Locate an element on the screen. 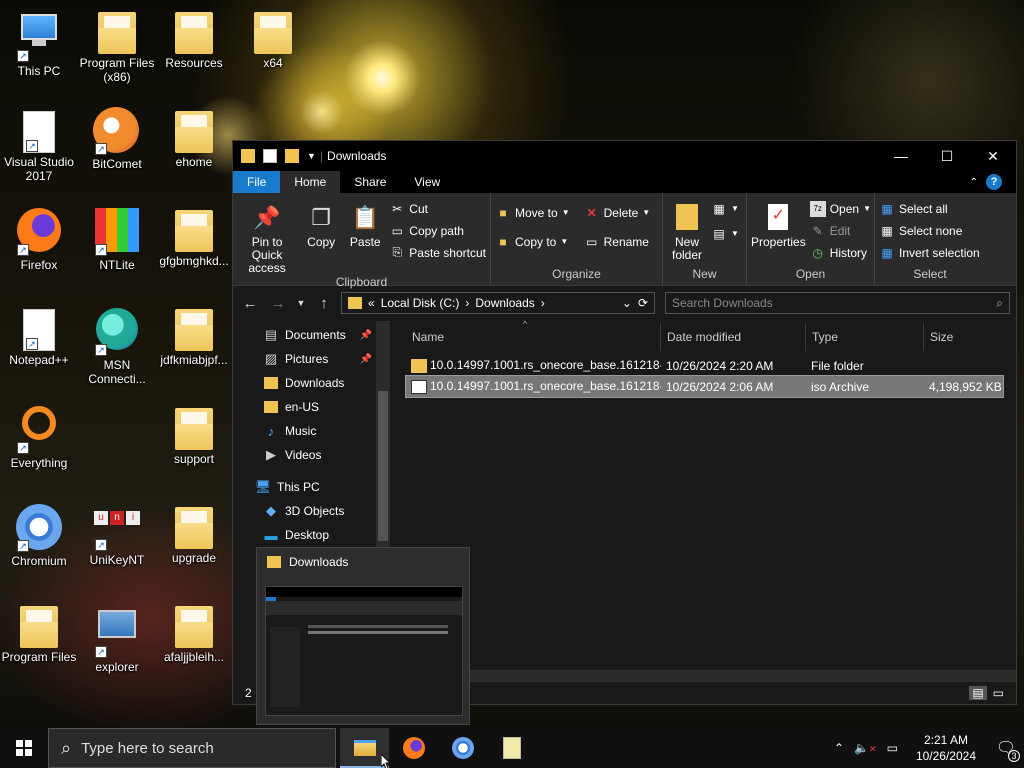  address-overflow: « is located at coordinates (371, 303).